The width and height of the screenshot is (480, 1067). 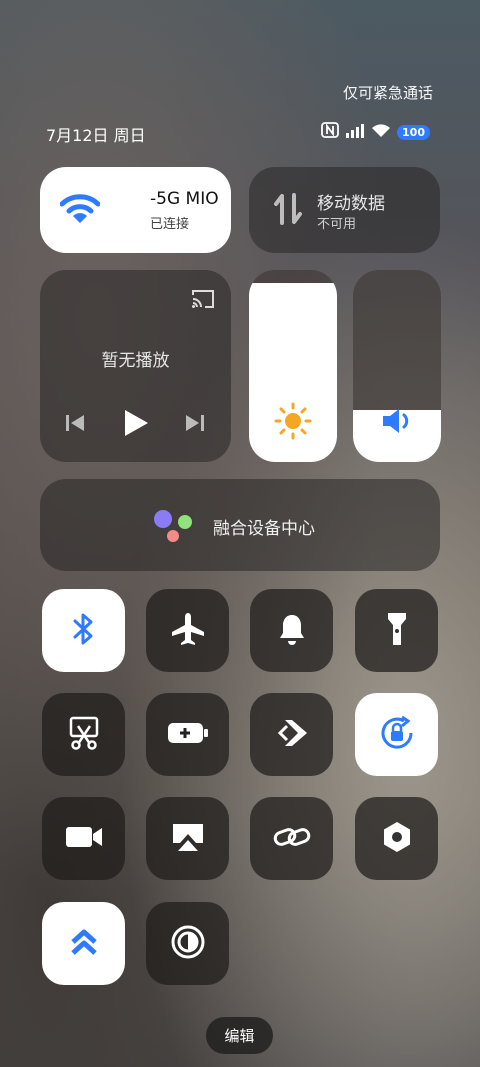 I want to click on mobile-data-title: 移动数据, so click(x=351, y=204).